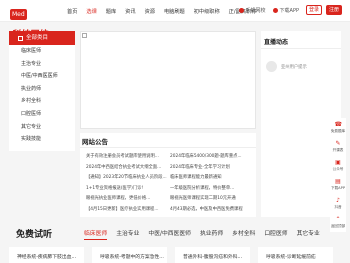 The width and height of the screenshot is (350, 263). Describe the element at coordinates (91, 11) in the screenshot. I see `nav-item: 选课` at that location.